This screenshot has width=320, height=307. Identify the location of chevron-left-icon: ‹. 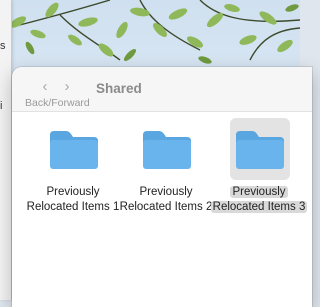
(45, 86).